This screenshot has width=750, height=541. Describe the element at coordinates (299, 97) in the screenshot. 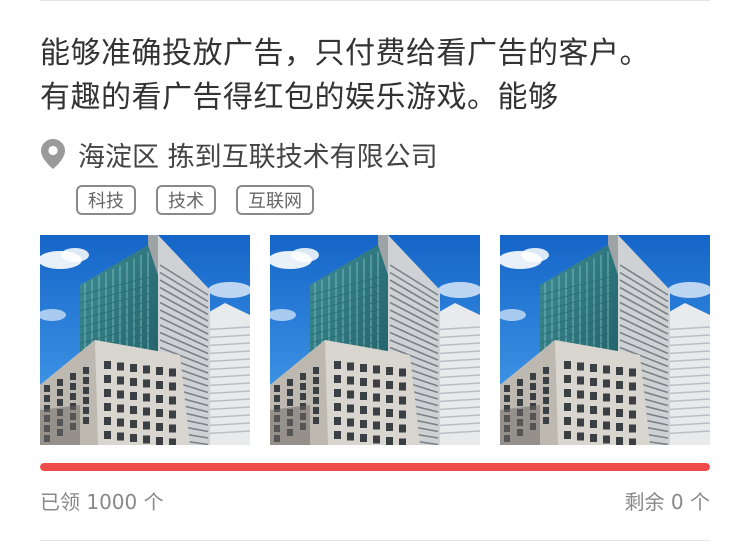

I see `ad-title-line-2: 有趣的看广告得红包的娱乐游戏。能够` at that location.